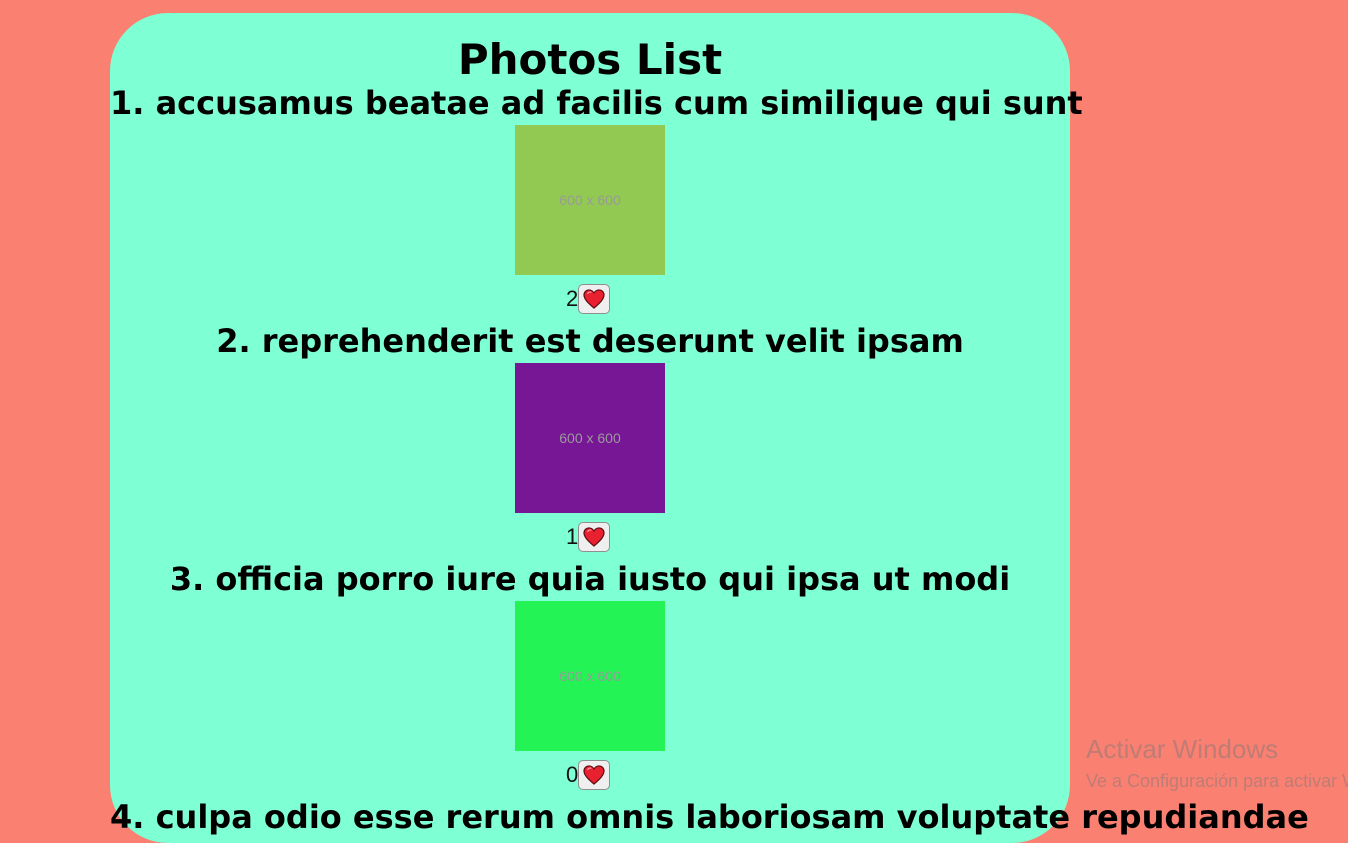 This screenshot has width=1348, height=843. Describe the element at coordinates (590, 59) in the screenshot. I see `page-title: Photos List` at that location.